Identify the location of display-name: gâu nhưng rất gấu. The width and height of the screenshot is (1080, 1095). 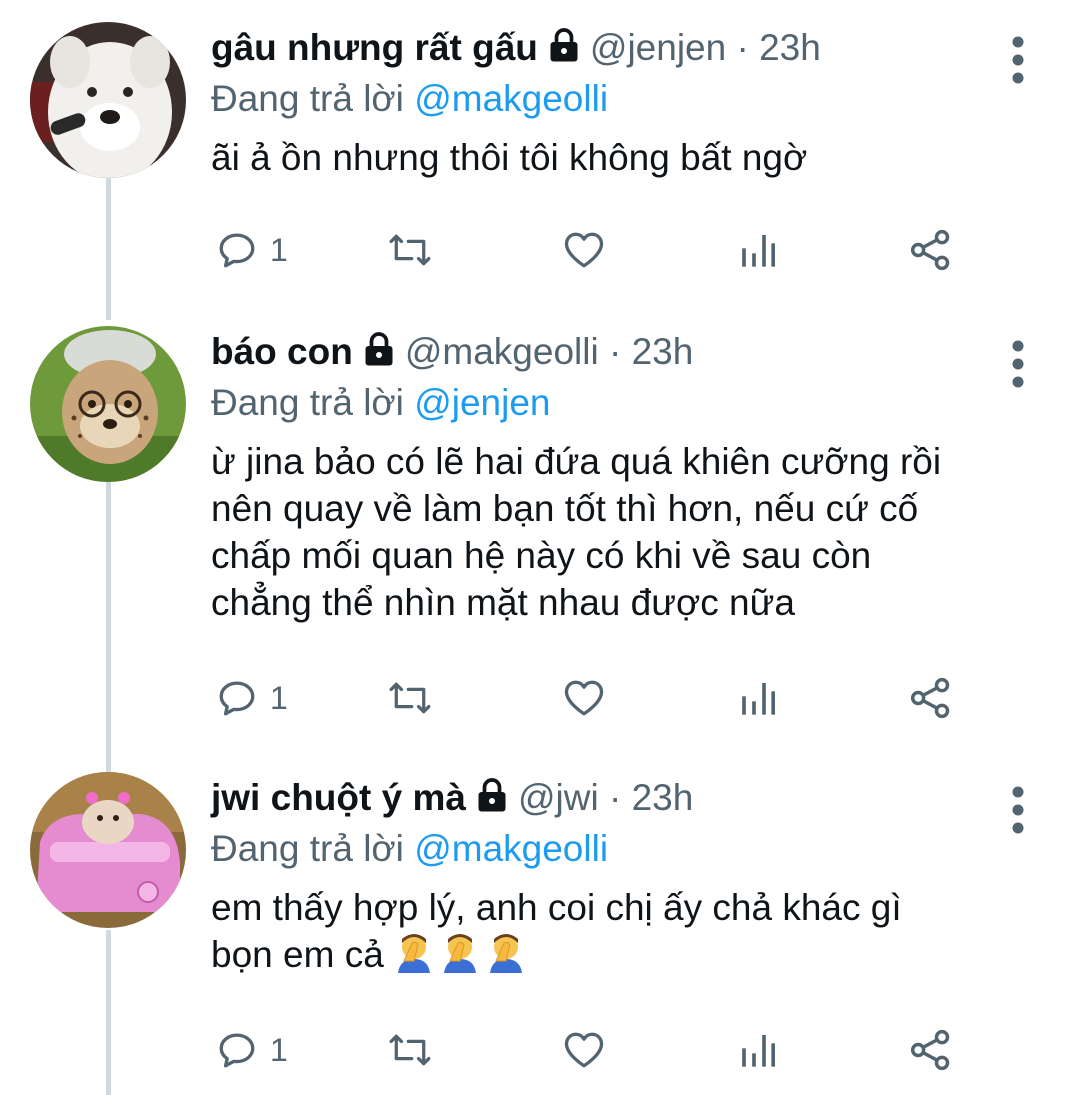
(374, 47).